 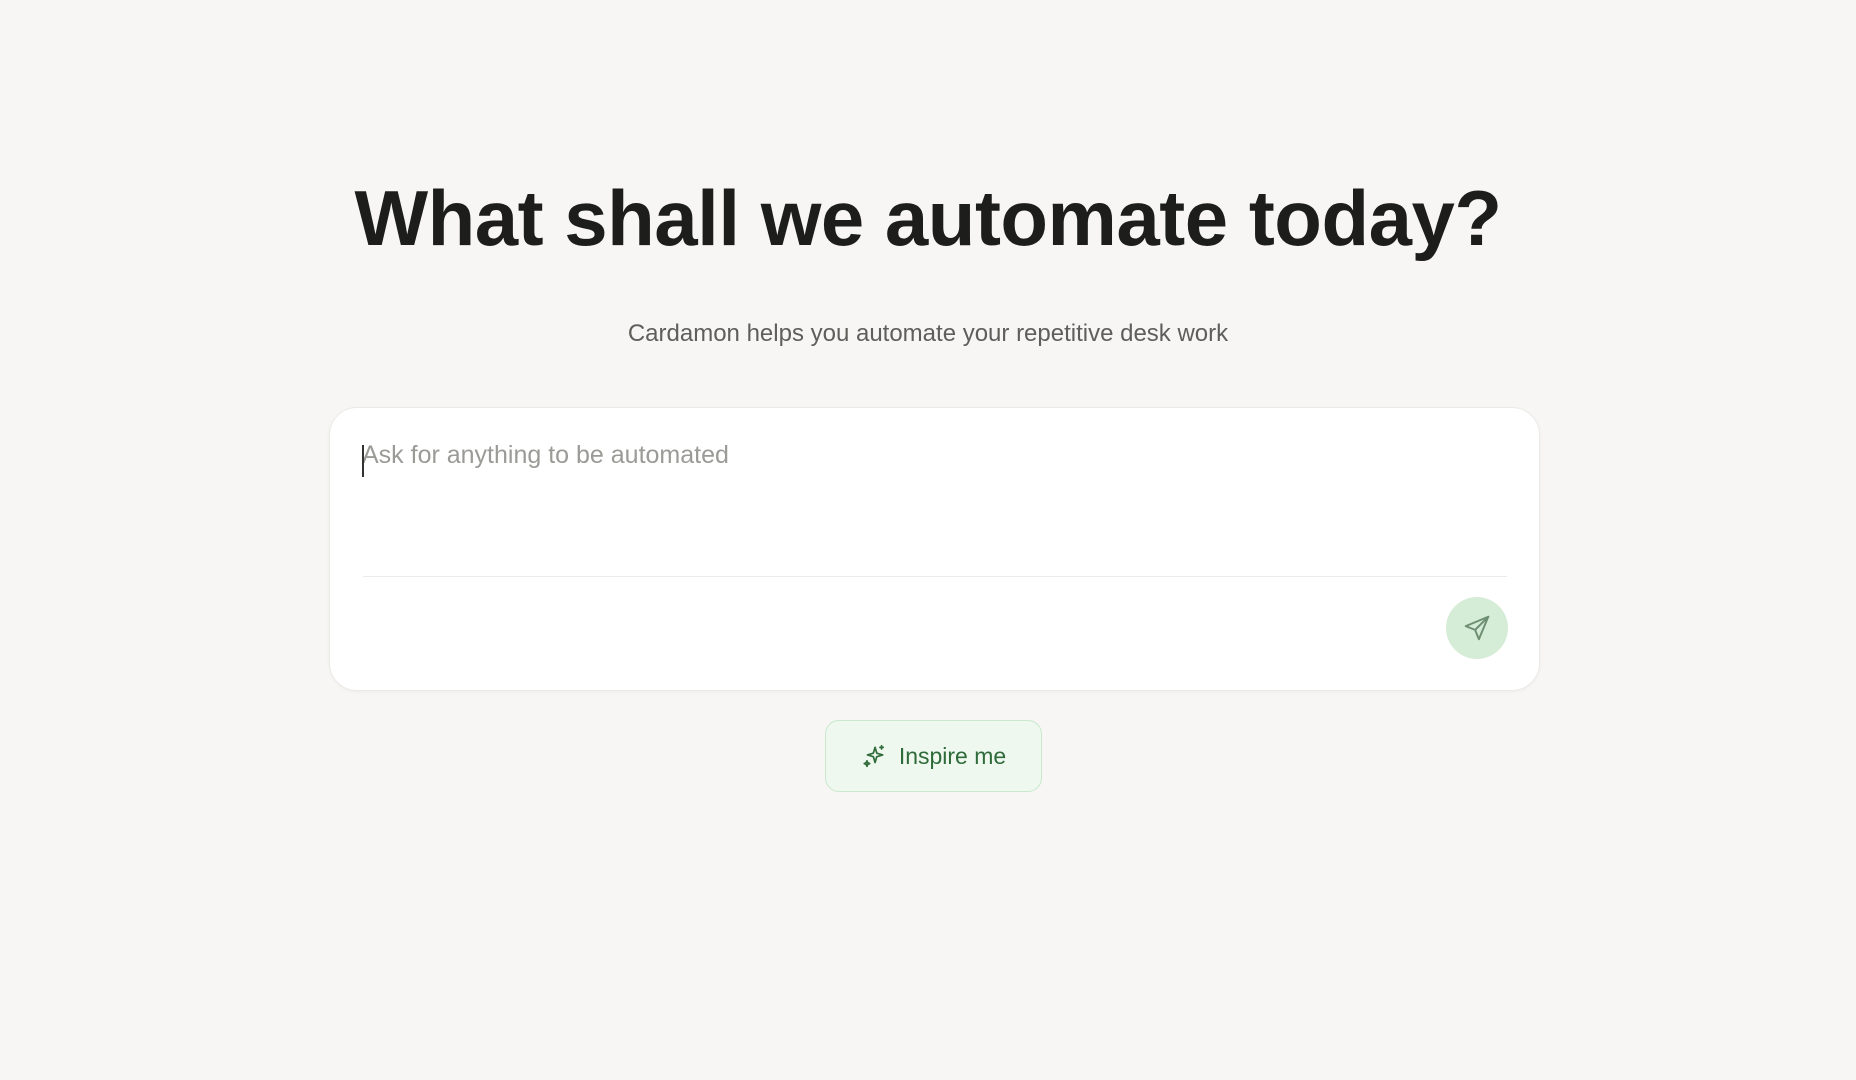 I want to click on send-icon, so click(x=1477, y=628).